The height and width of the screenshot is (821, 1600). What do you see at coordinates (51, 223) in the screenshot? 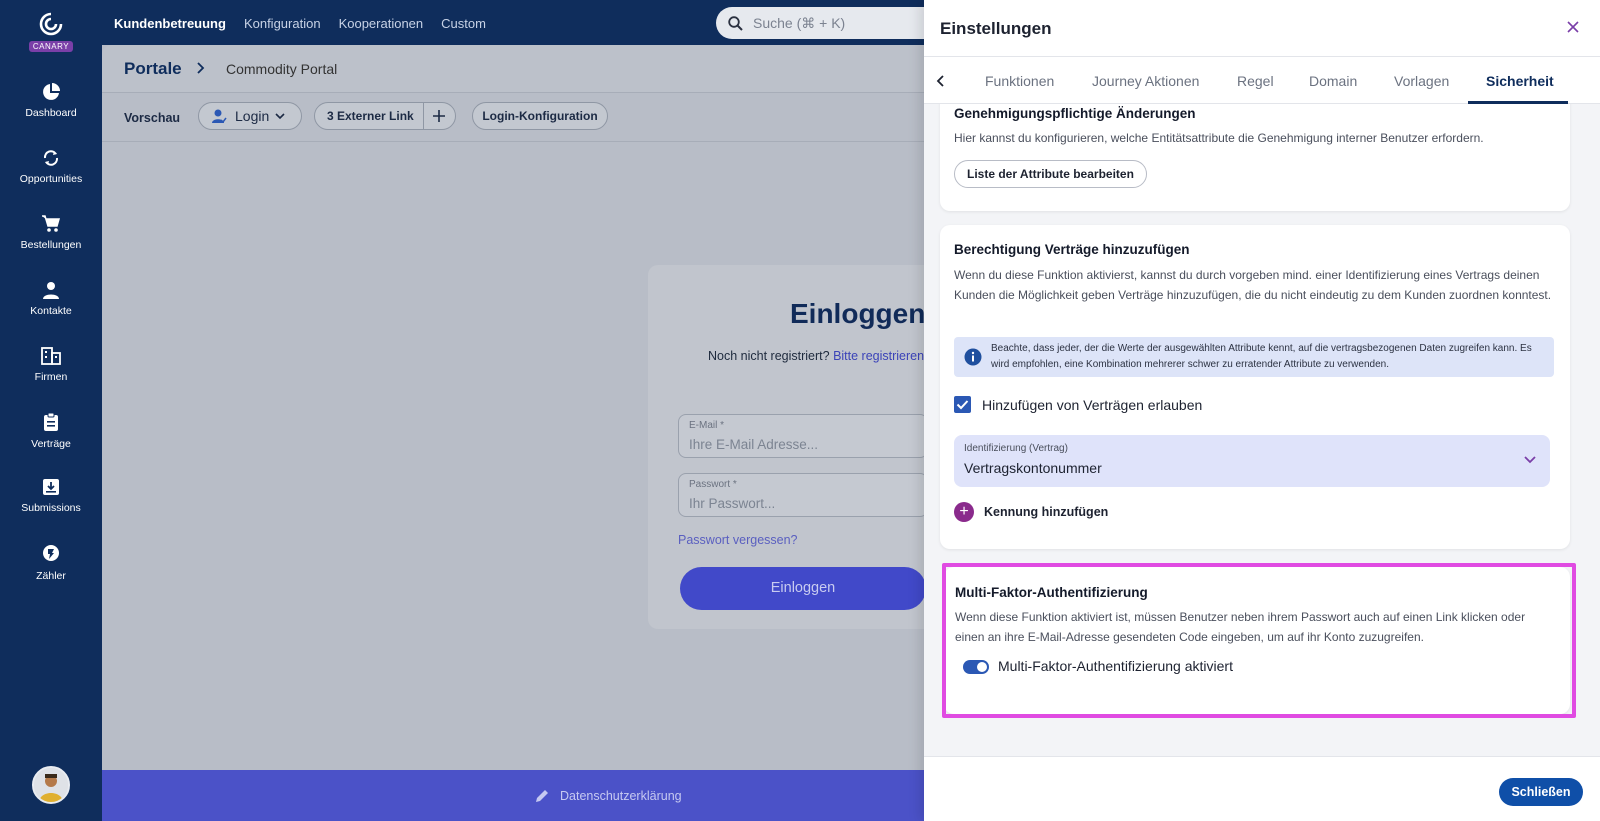
I see `cart-icon` at bounding box center [51, 223].